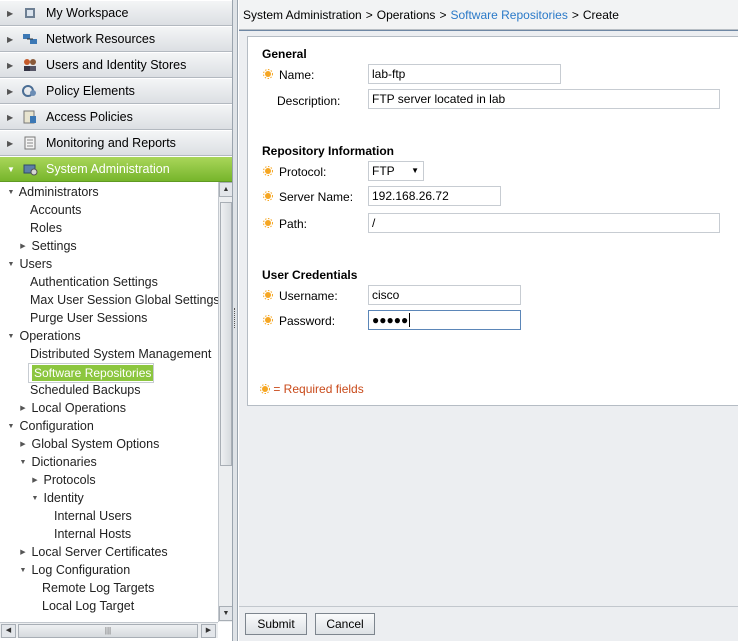 The width and height of the screenshot is (738, 641). I want to click on tree-node-roles: Roles, so click(46, 228).